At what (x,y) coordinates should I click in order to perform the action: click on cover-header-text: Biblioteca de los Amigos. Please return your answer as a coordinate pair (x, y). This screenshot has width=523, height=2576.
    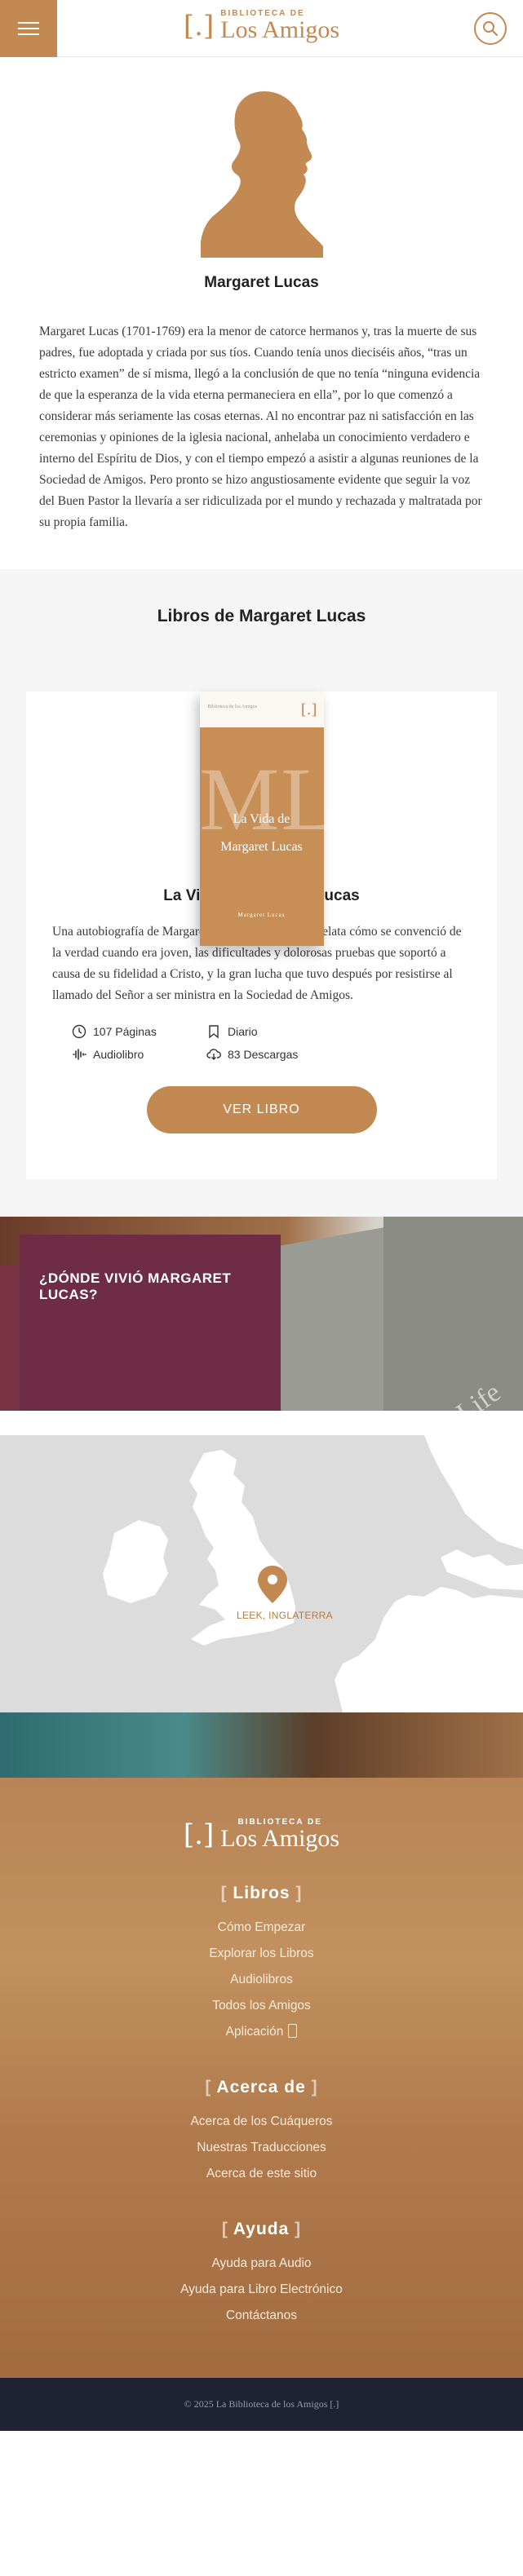
    Looking at the image, I should click on (232, 707).